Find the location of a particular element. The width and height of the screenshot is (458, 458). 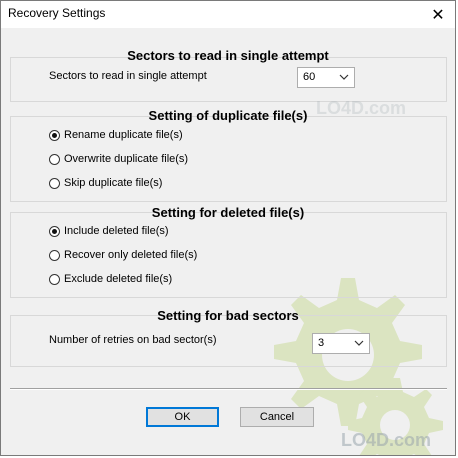

sectors-label: Sectors to read in single attempt is located at coordinates (128, 76).